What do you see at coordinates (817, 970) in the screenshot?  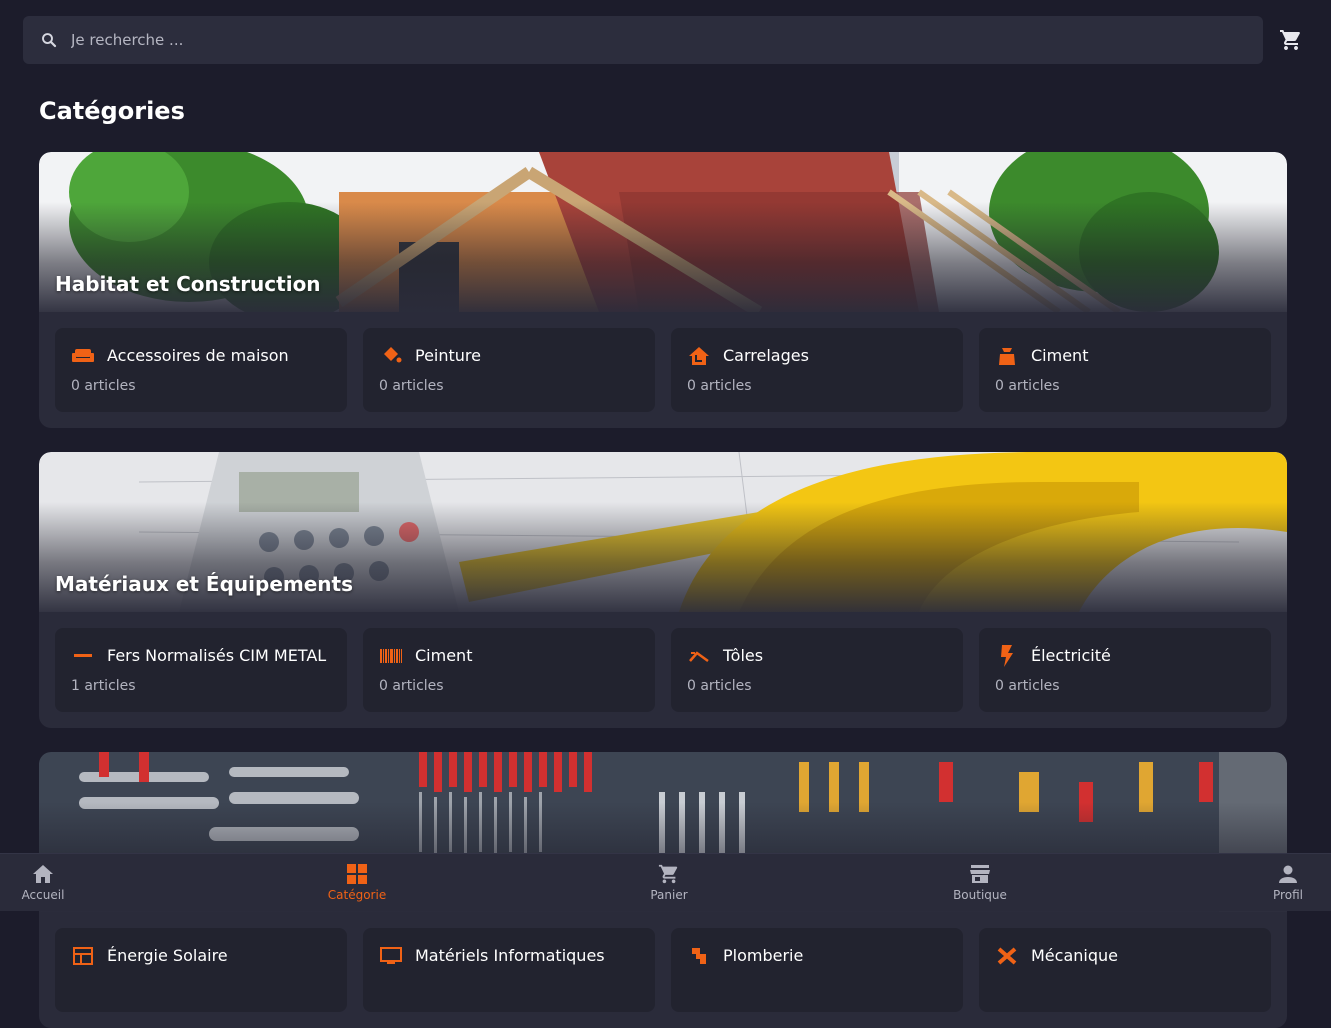 I see `subcategory-card: Plomberie` at bounding box center [817, 970].